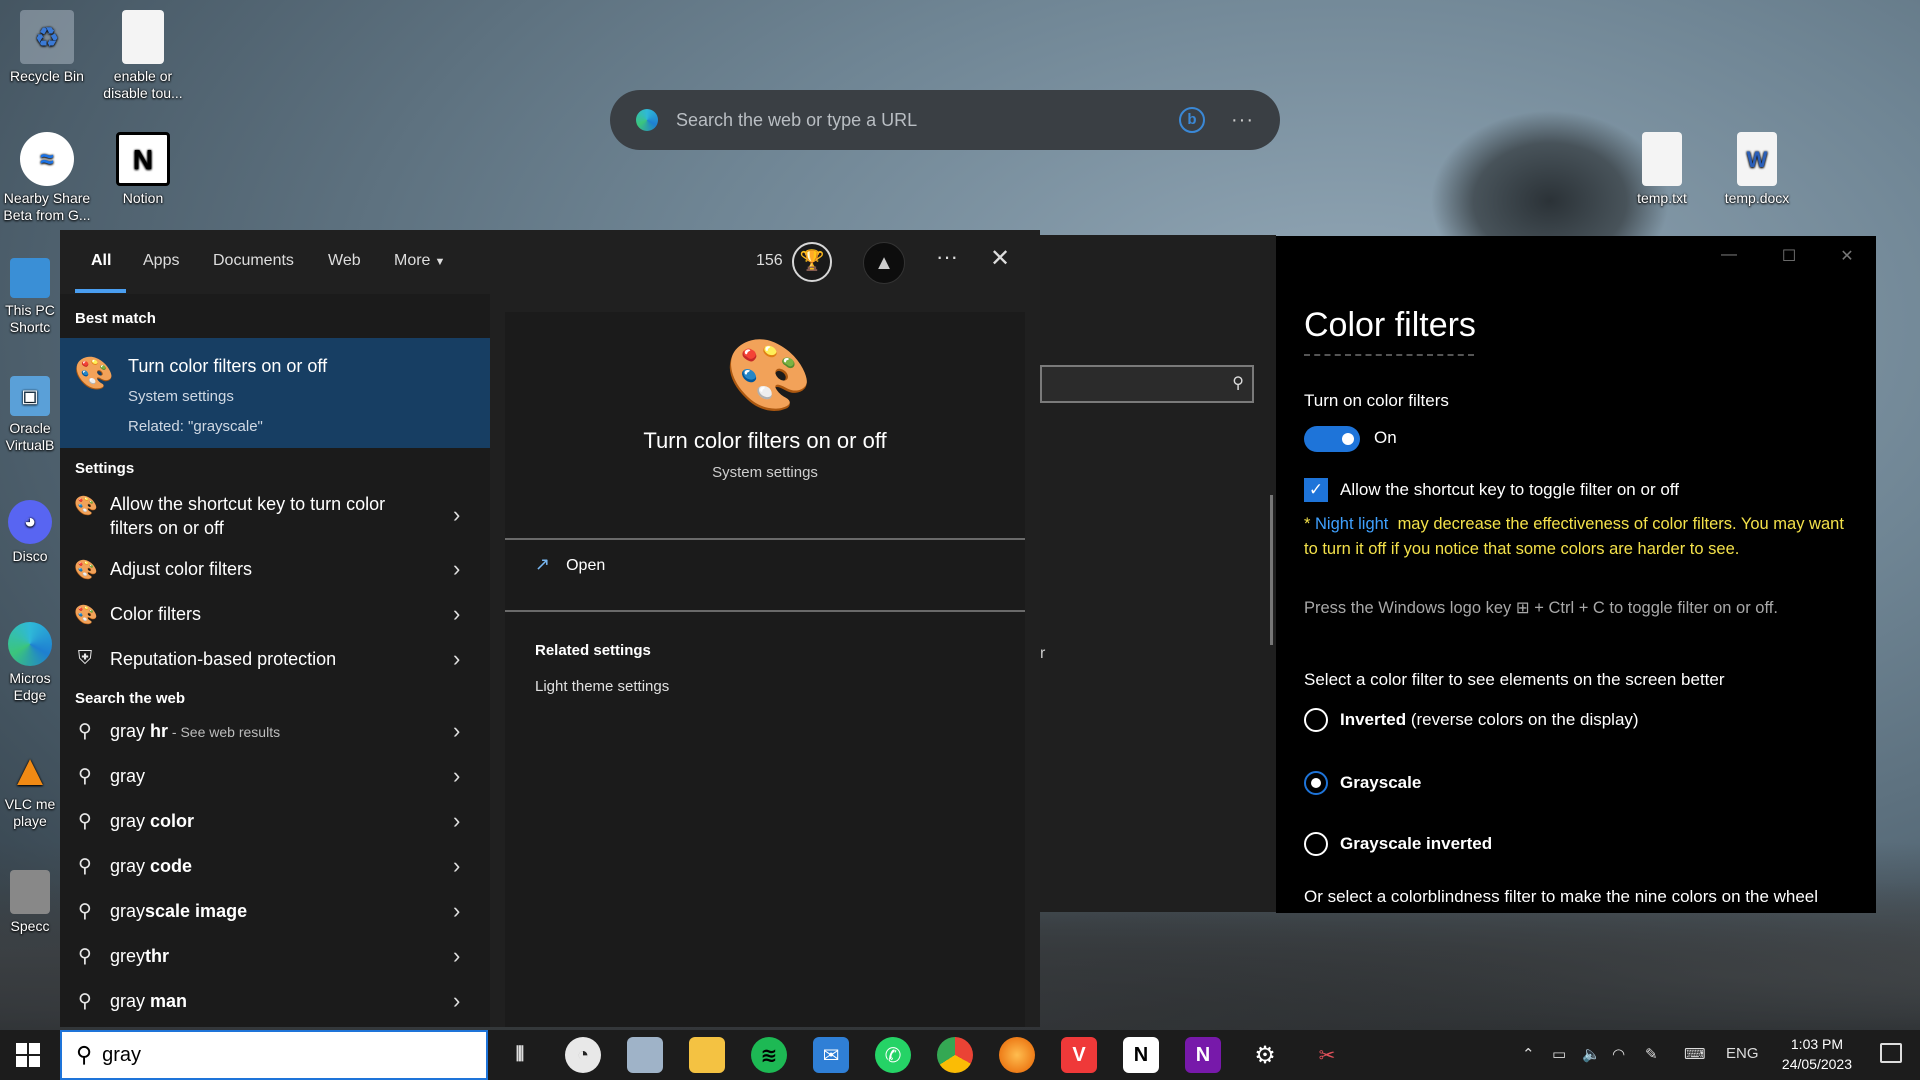 This screenshot has width=1920, height=1080. Describe the element at coordinates (101, 261) in the screenshot. I see `tab-all: All` at that location.